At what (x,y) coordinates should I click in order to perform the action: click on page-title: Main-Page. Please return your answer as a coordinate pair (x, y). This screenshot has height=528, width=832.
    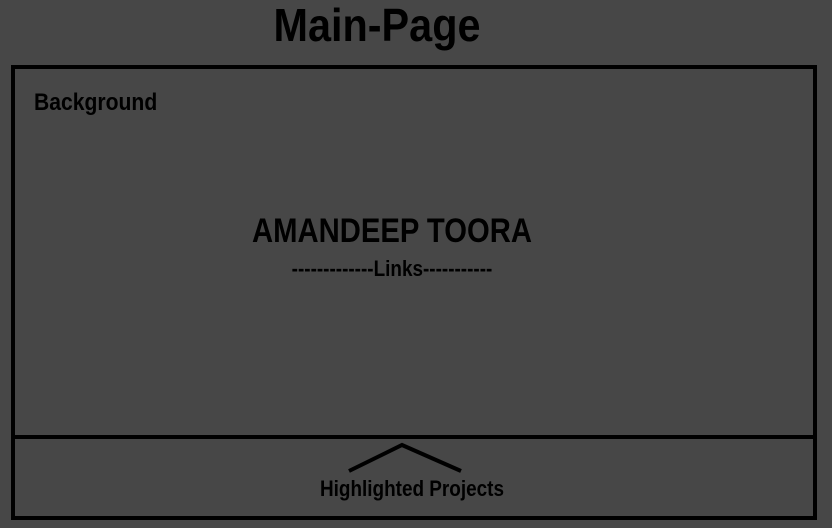
    Looking at the image, I should click on (377, 25).